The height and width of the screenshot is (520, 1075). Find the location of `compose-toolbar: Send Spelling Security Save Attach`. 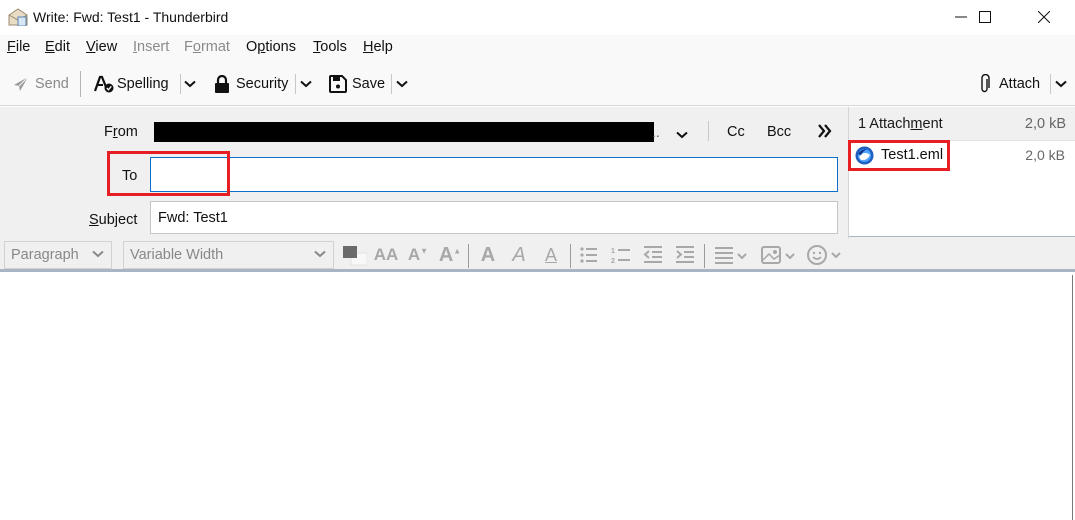

compose-toolbar: Send Spelling Security Save Attach is located at coordinates (537, 83).